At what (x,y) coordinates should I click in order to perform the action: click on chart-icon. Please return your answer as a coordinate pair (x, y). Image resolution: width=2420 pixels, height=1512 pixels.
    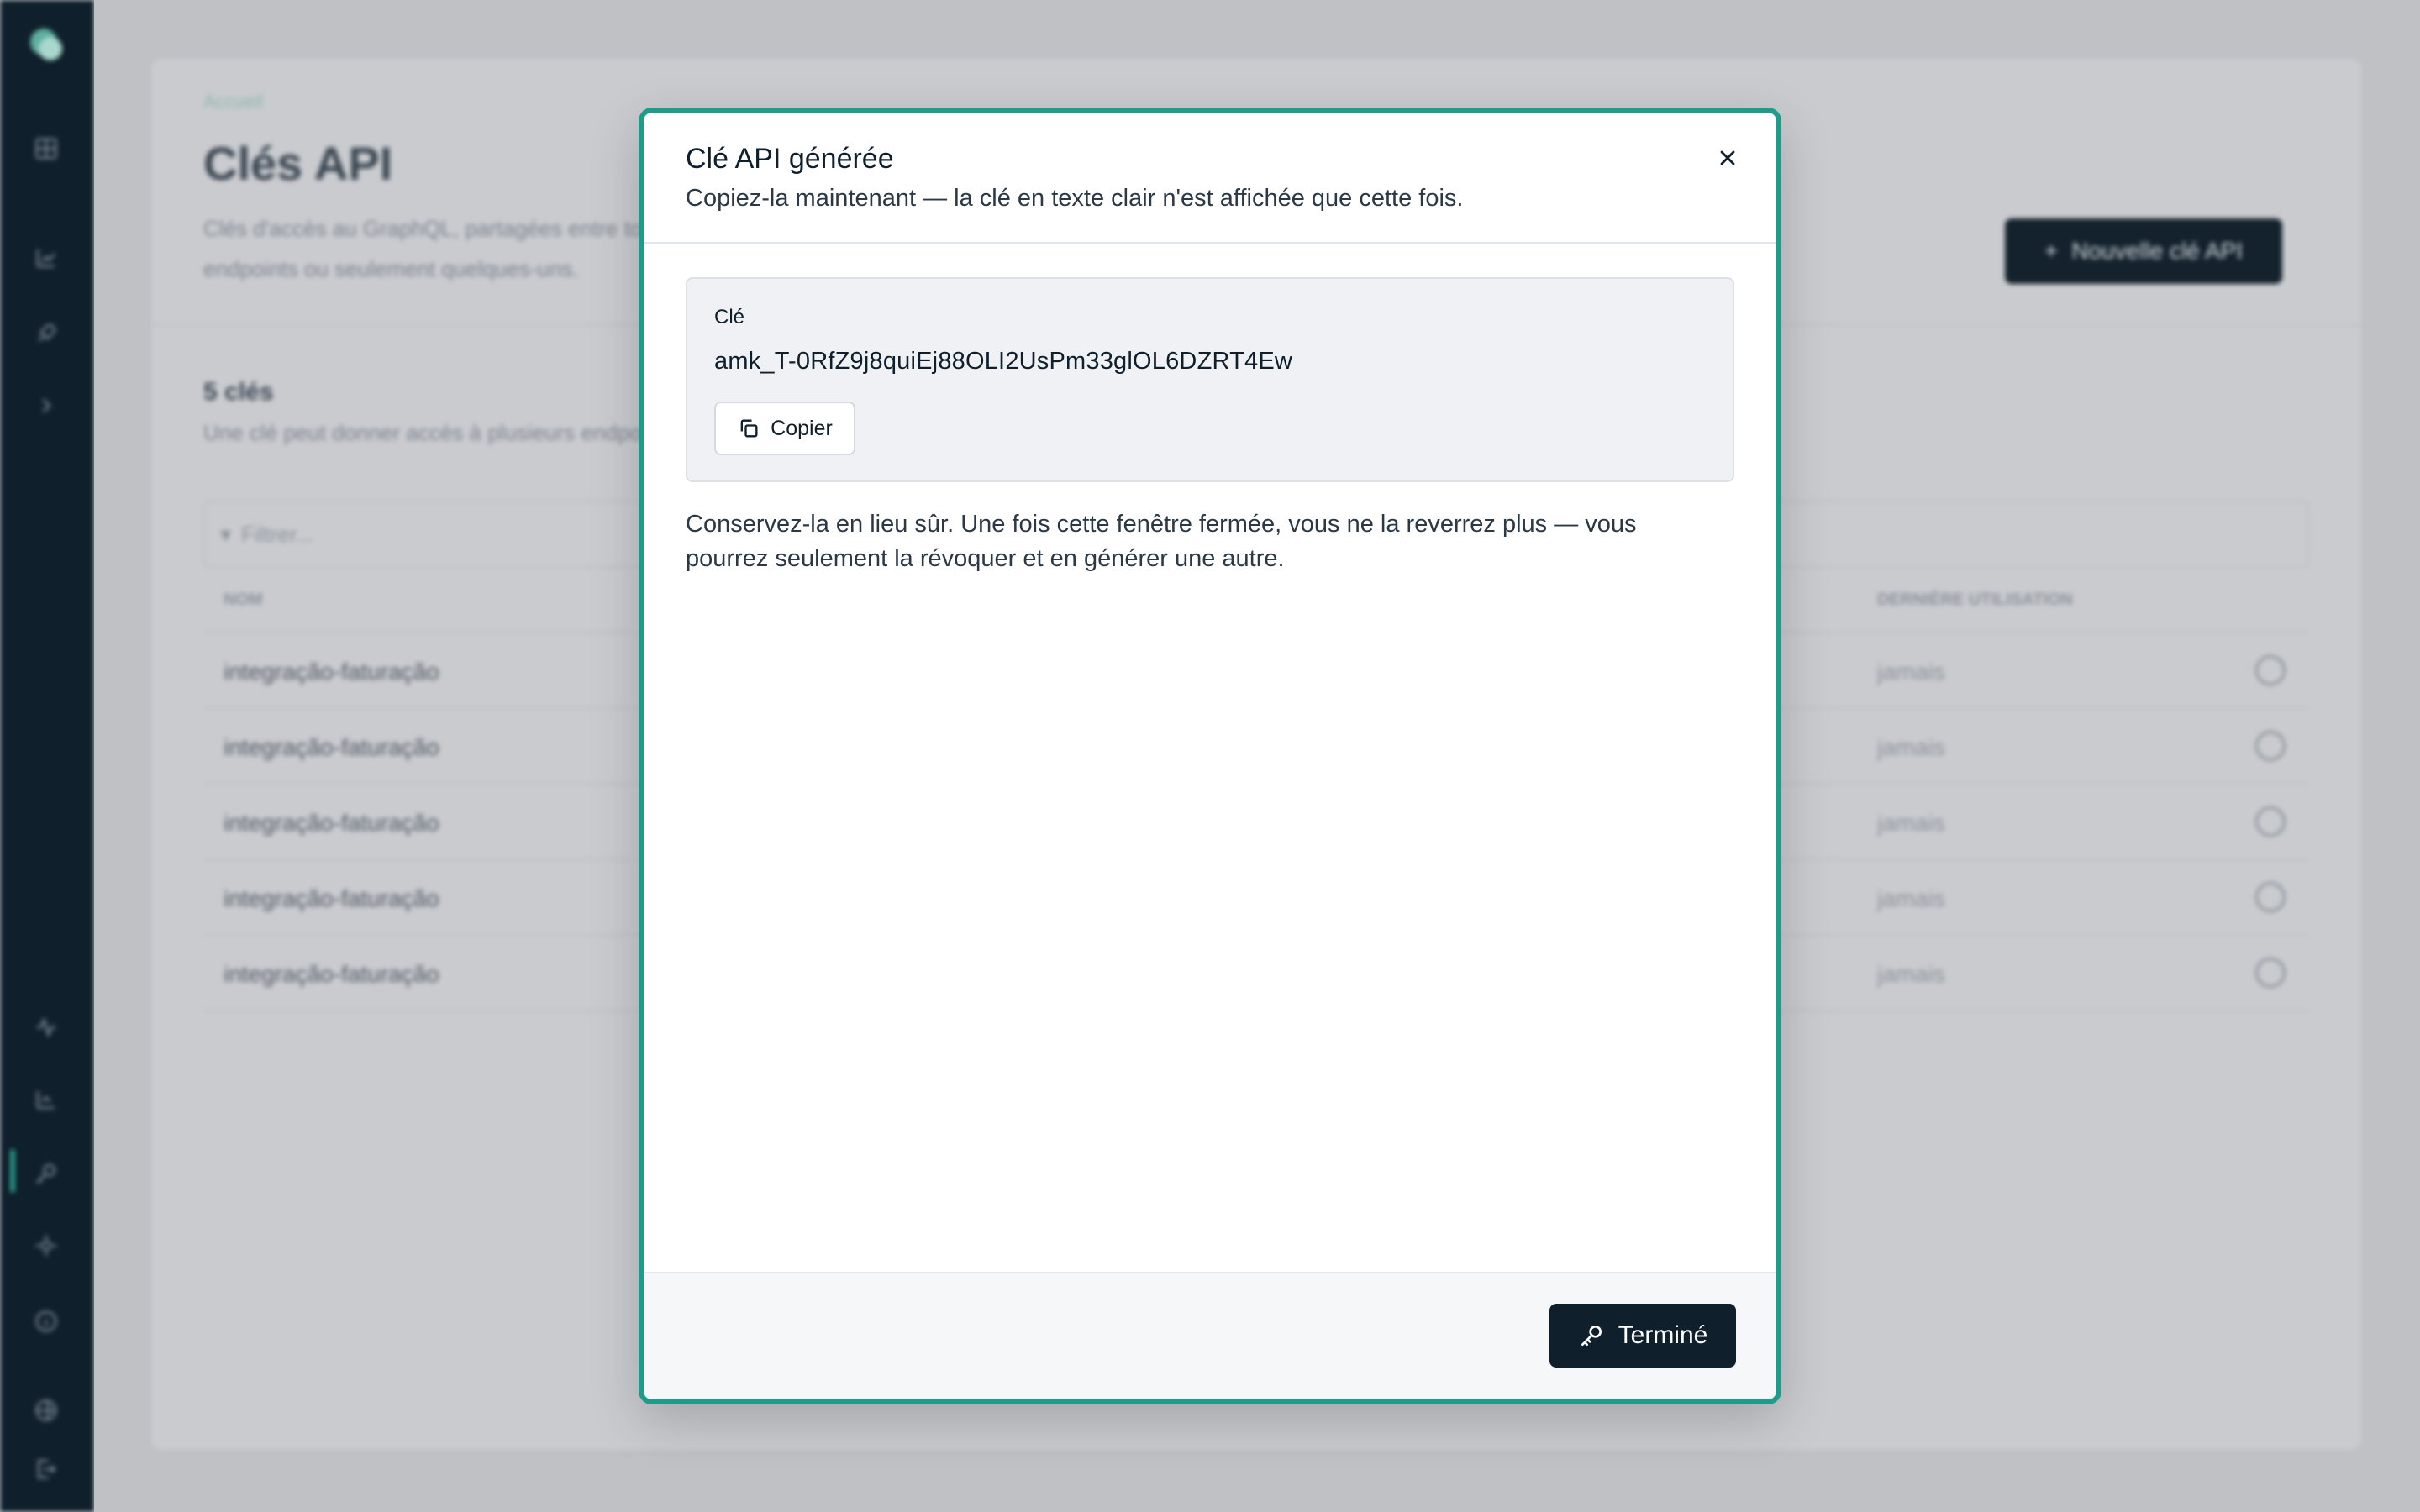
    Looking at the image, I should click on (46, 257).